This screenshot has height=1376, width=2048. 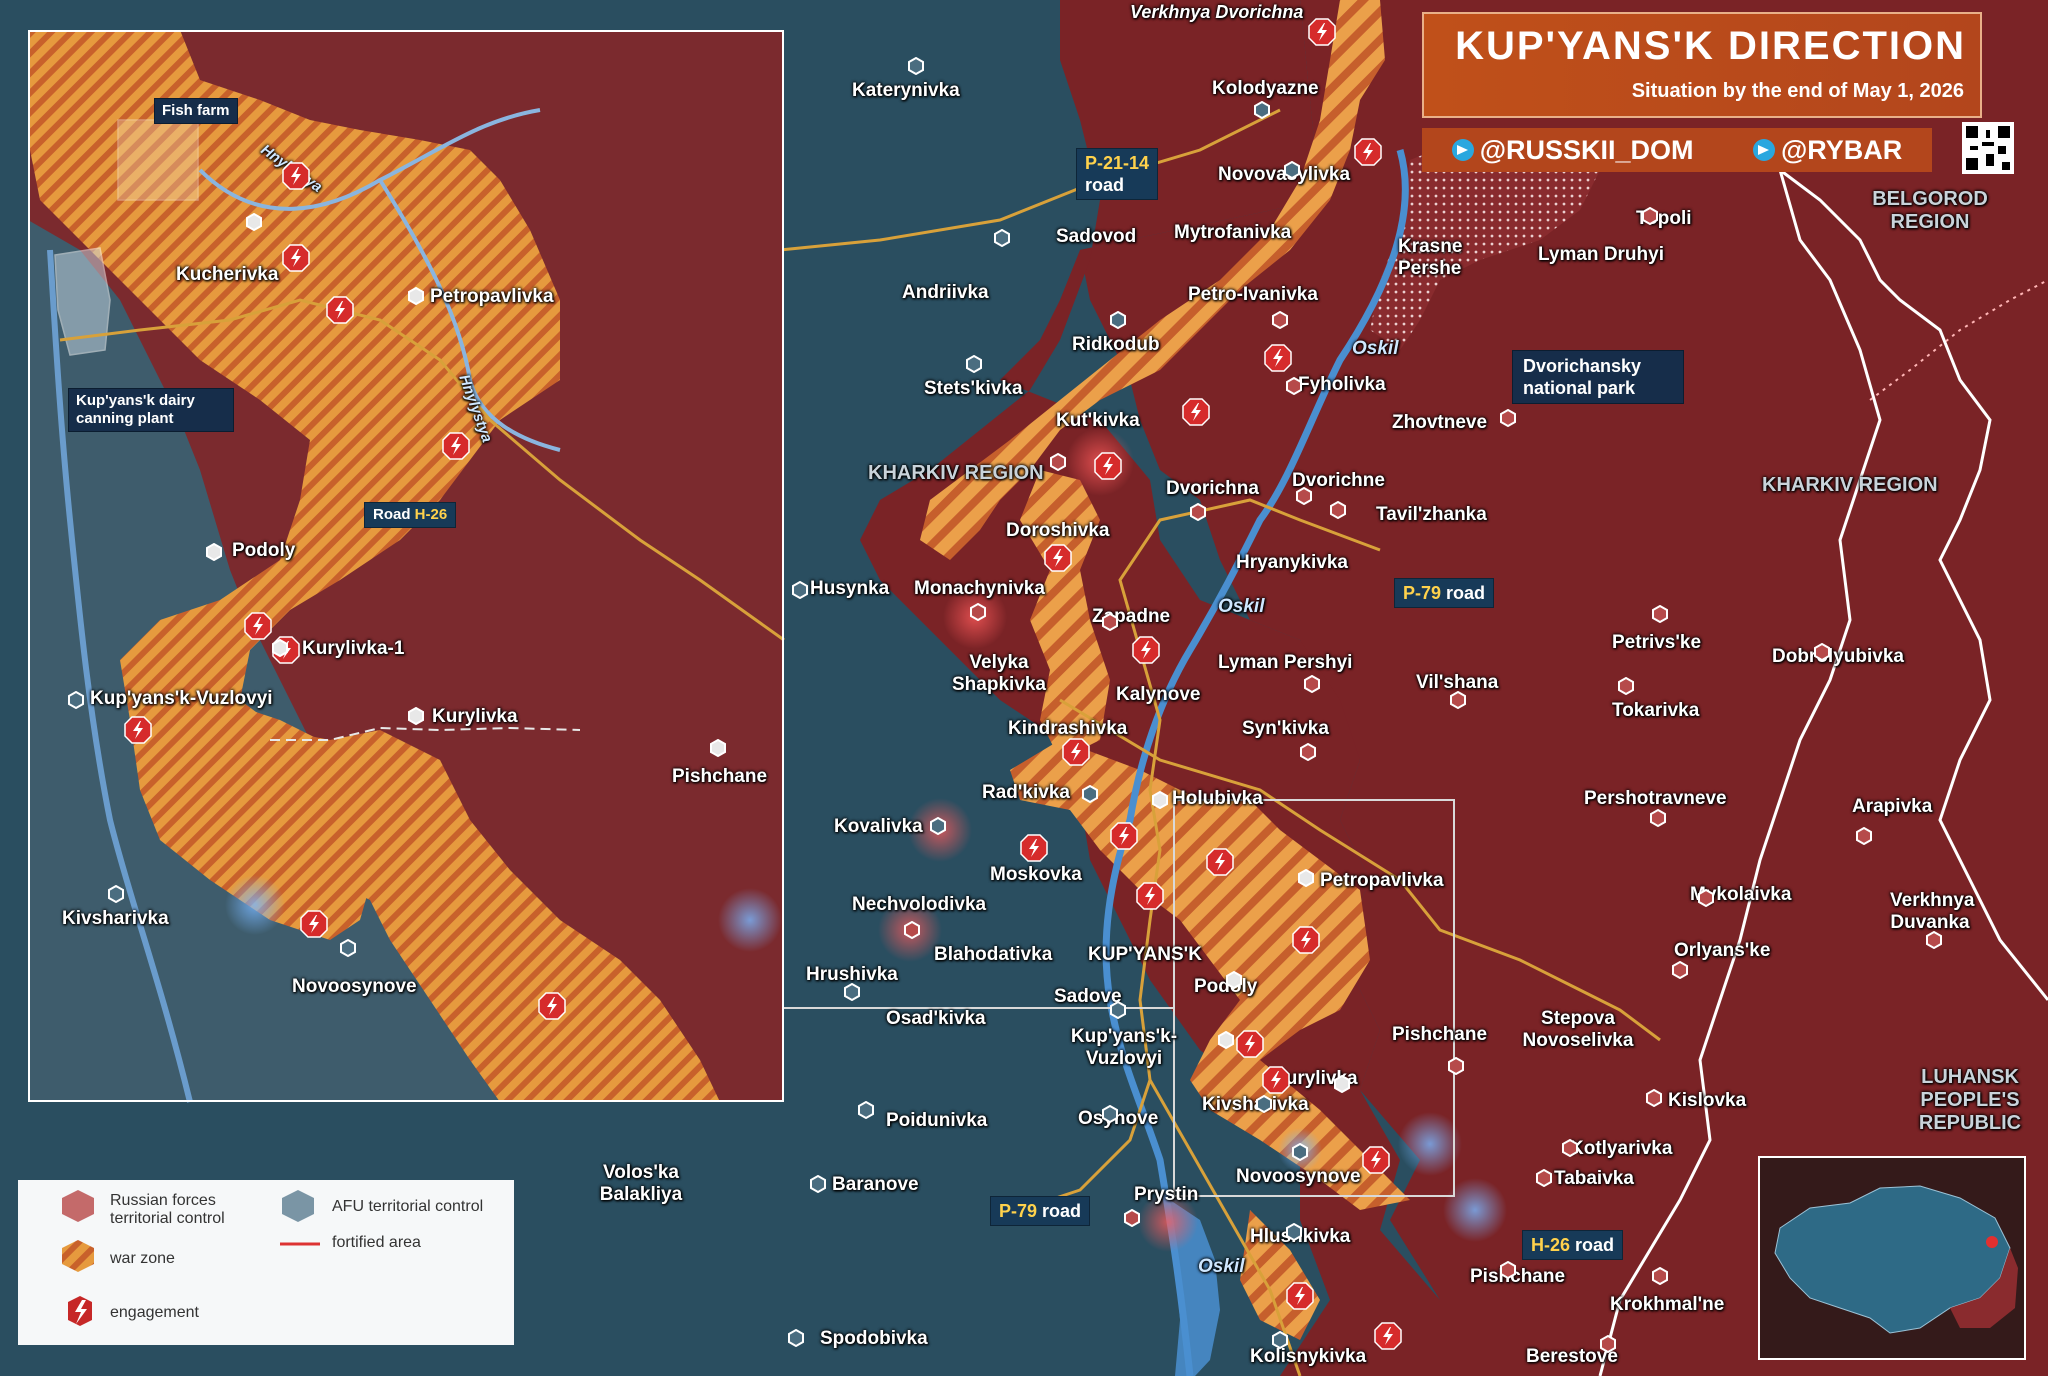 What do you see at coordinates (1657, 642) in the screenshot?
I see `settlement-label: Petrivs'ke` at bounding box center [1657, 642].